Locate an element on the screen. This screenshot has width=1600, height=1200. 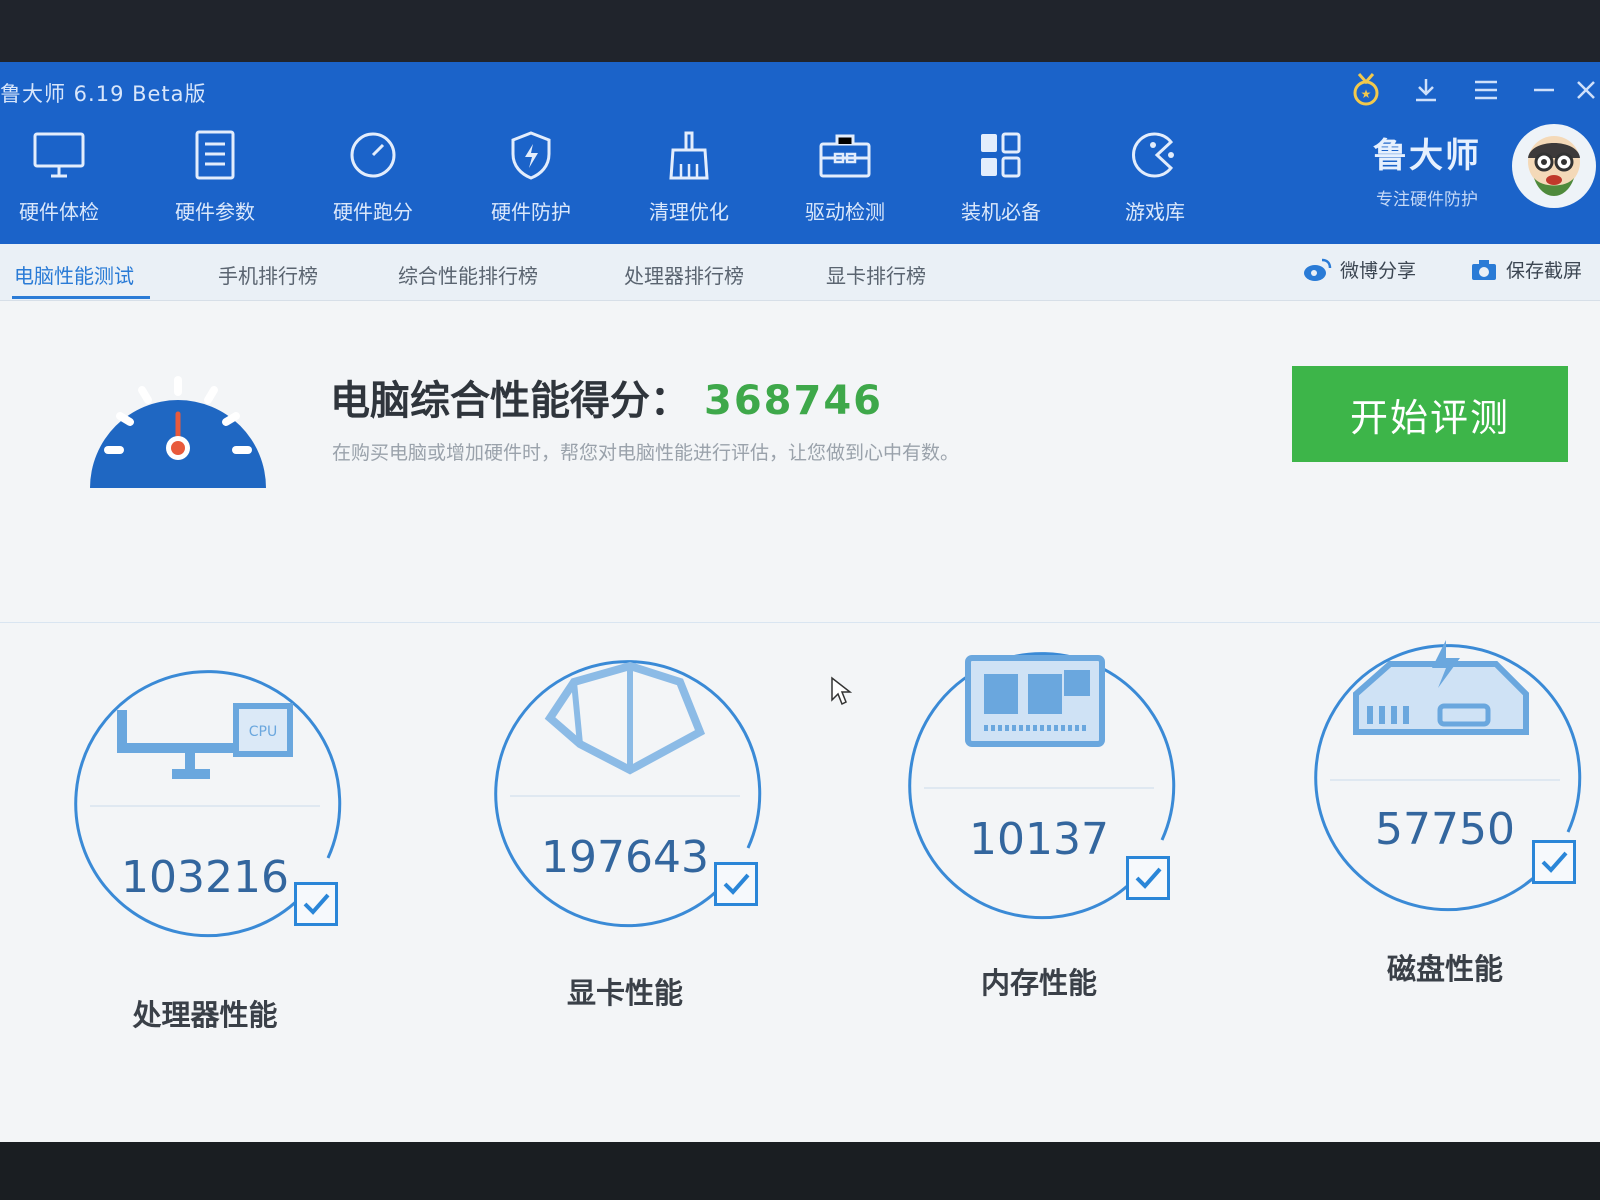
close-icon is located at coordinates (1586, 90).